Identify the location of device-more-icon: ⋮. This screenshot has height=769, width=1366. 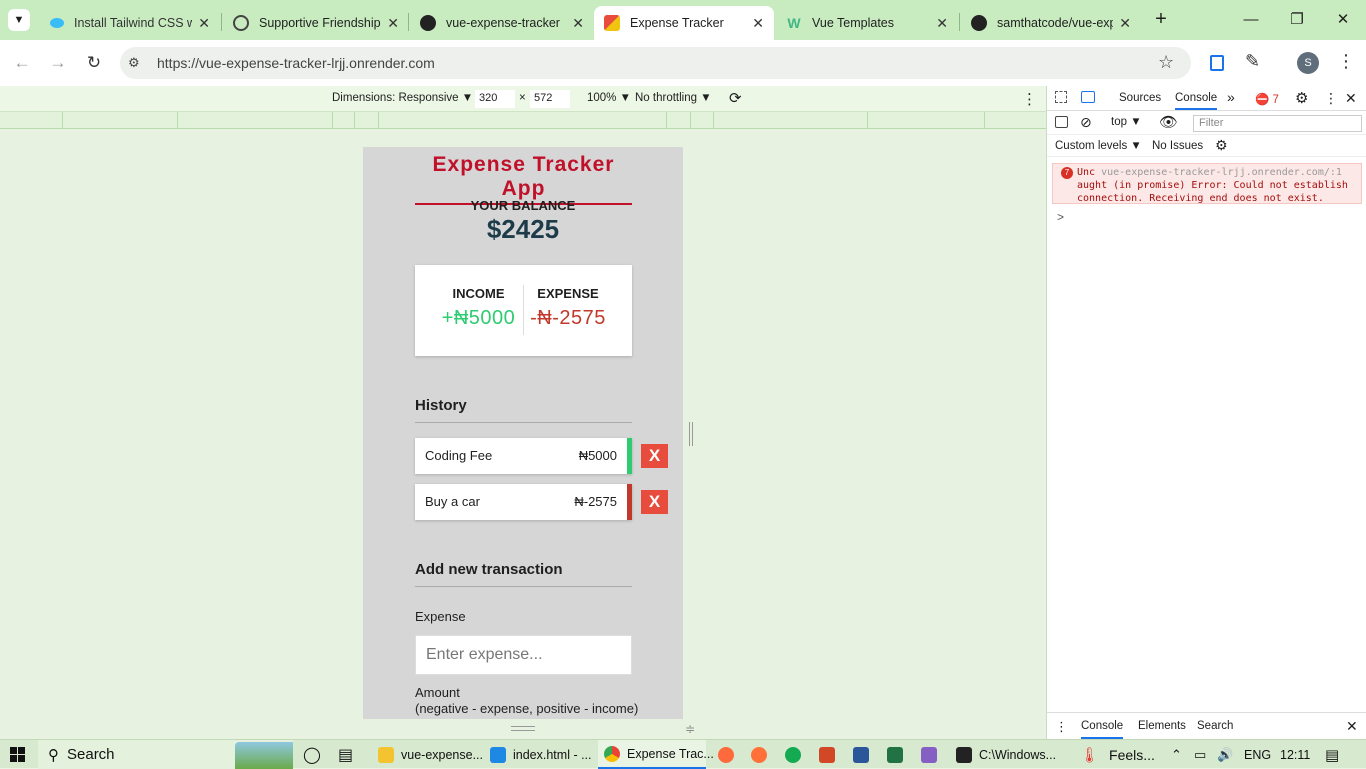
(1029, 99).